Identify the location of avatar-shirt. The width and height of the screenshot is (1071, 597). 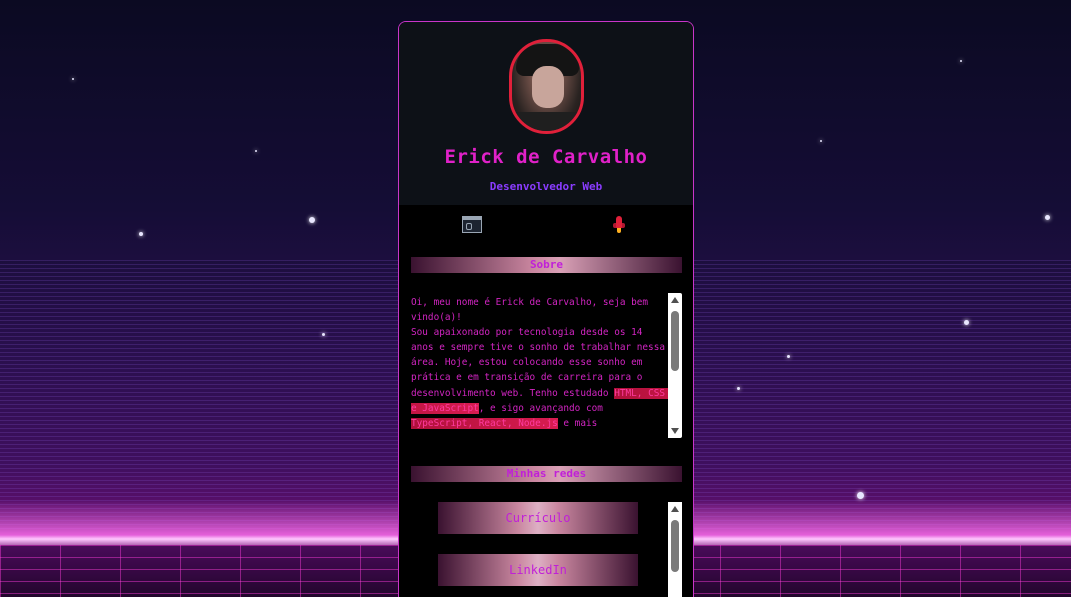
(546, 121).